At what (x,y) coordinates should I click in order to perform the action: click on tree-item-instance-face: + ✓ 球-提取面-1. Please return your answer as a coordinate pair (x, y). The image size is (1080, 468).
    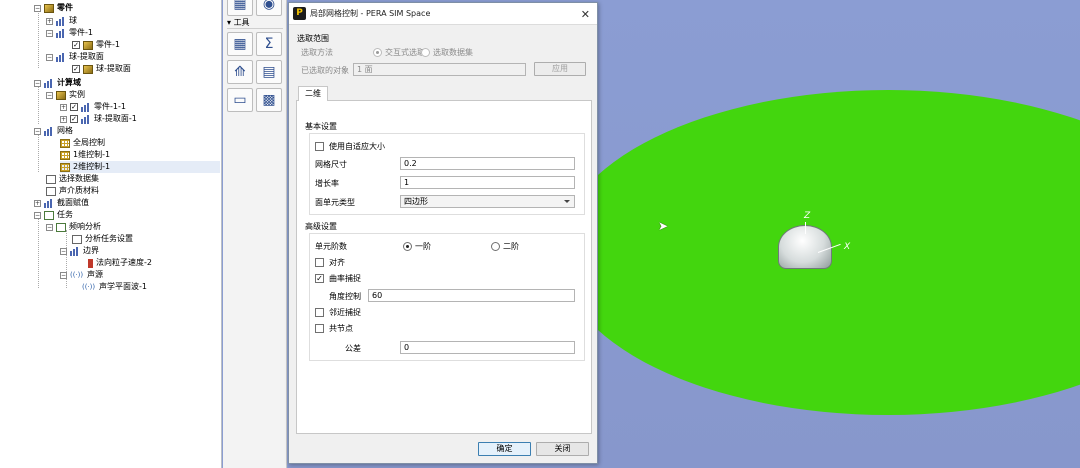
    Looking at the image, I should click on (98, 119).